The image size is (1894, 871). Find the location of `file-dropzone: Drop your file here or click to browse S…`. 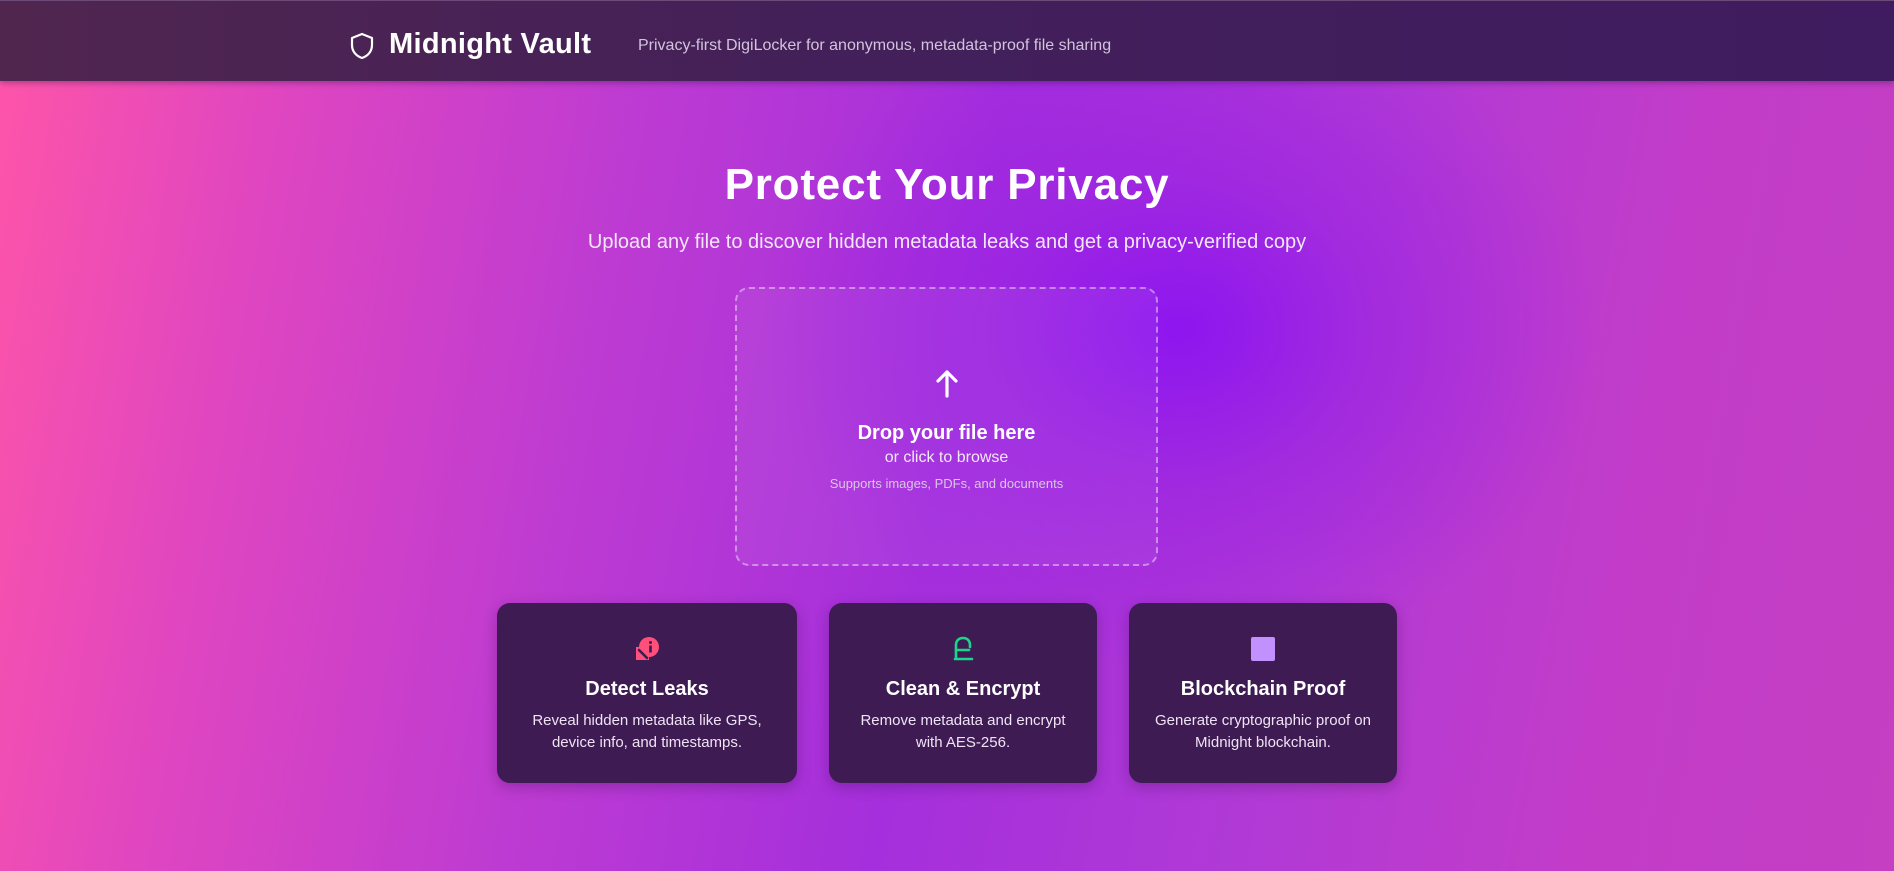

file-dropzone: Drop your file here or click to browse S… is located at coordinates (946, 426).